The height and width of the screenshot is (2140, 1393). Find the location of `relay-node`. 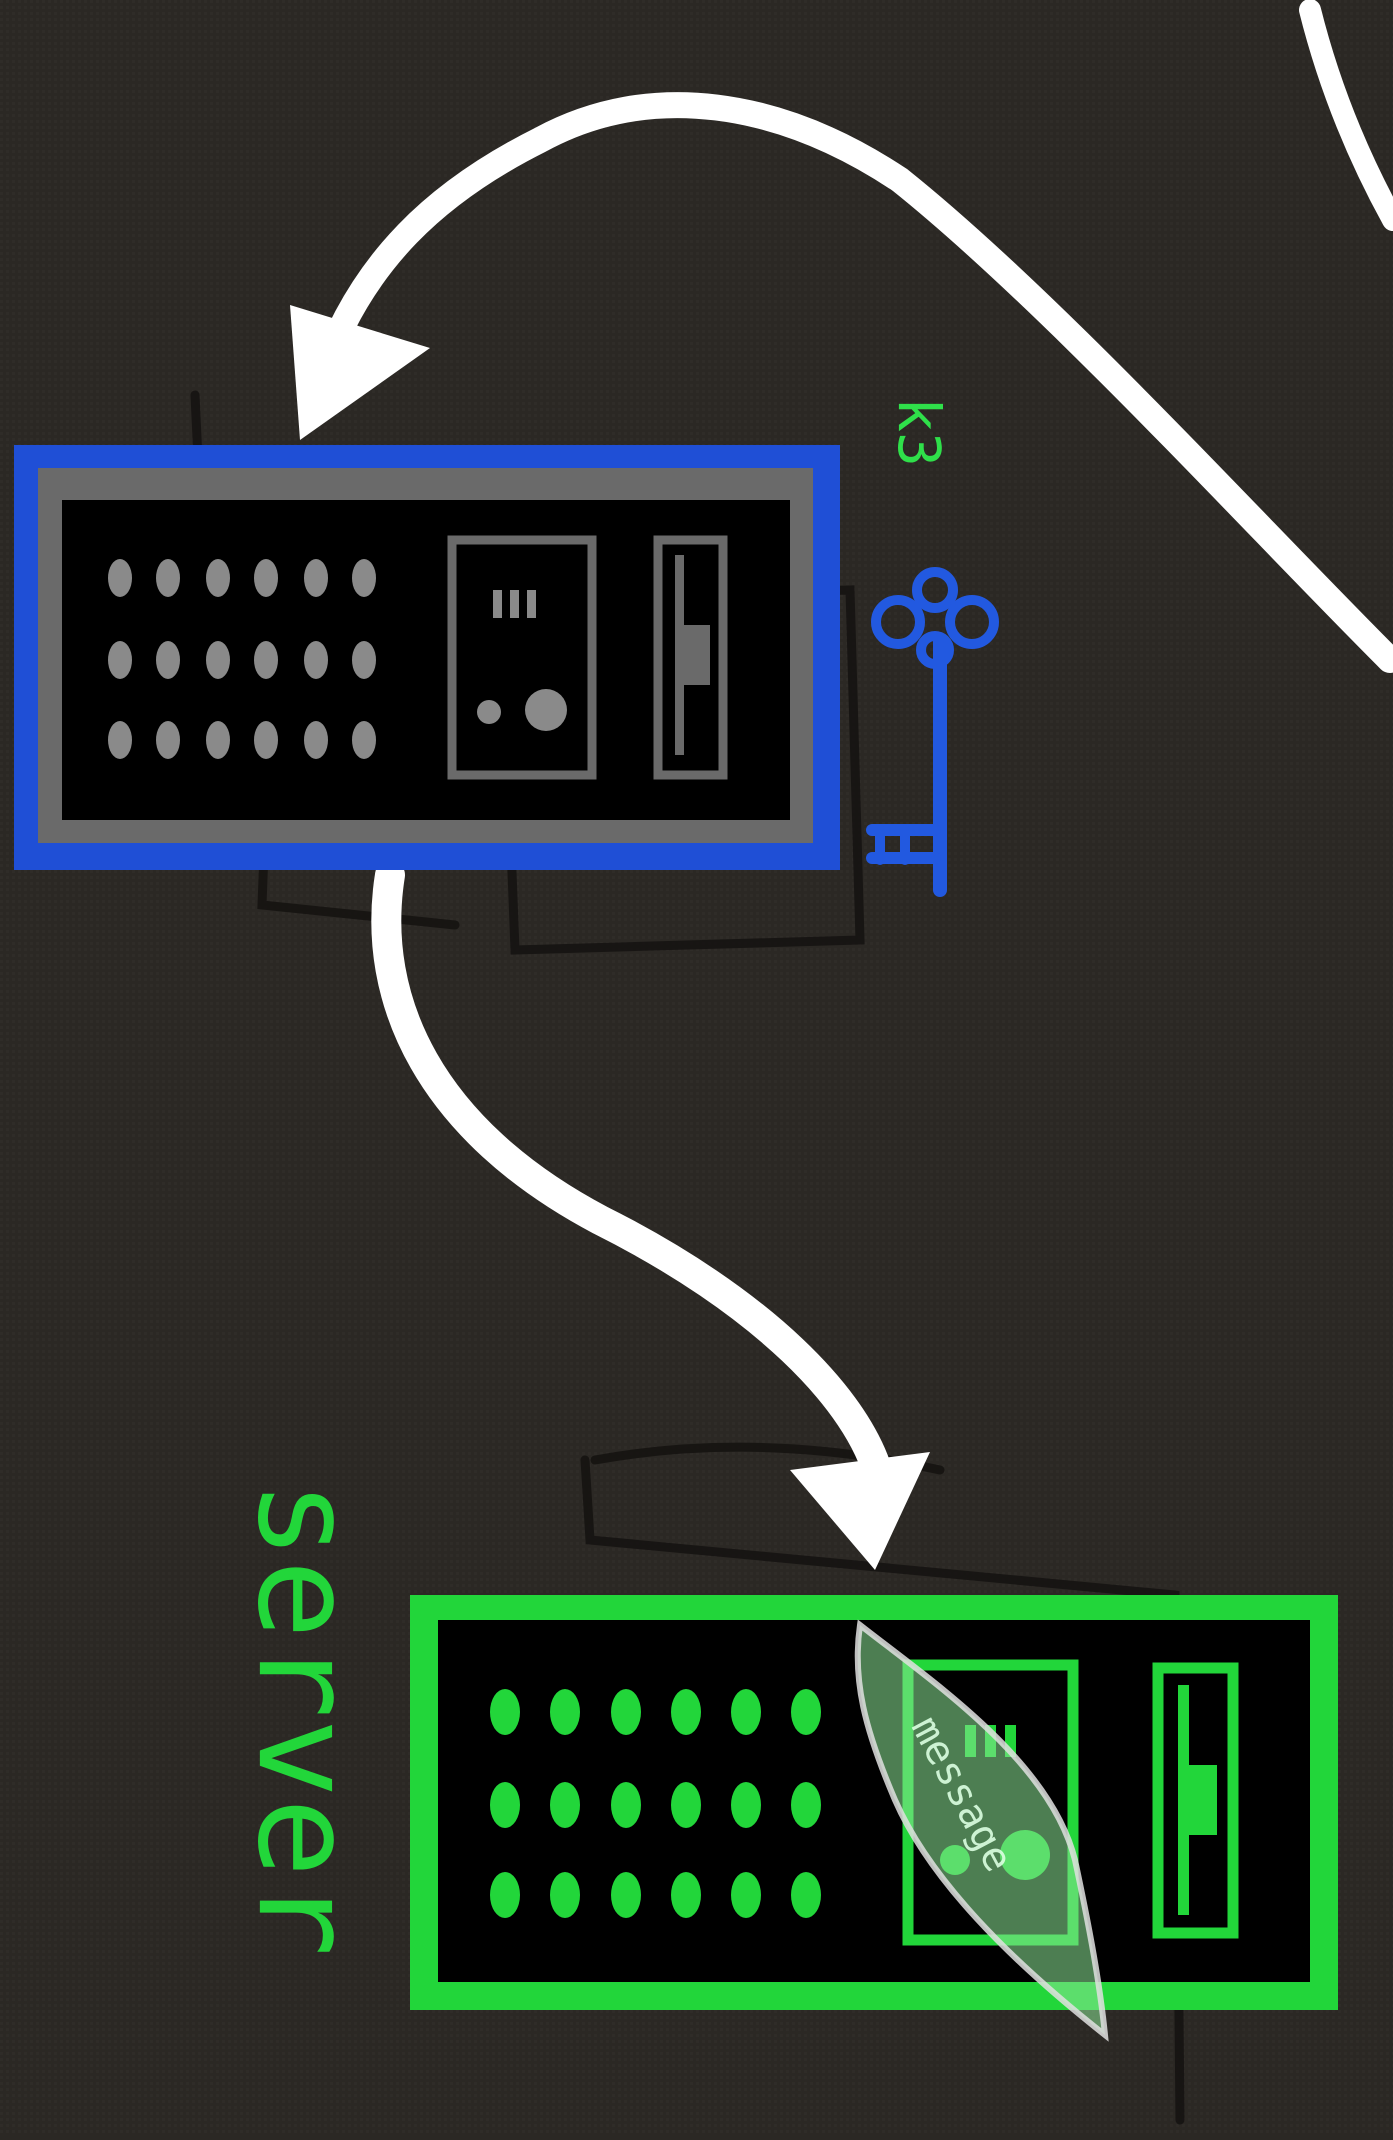

relay-node is located at coordinates (427, 657).